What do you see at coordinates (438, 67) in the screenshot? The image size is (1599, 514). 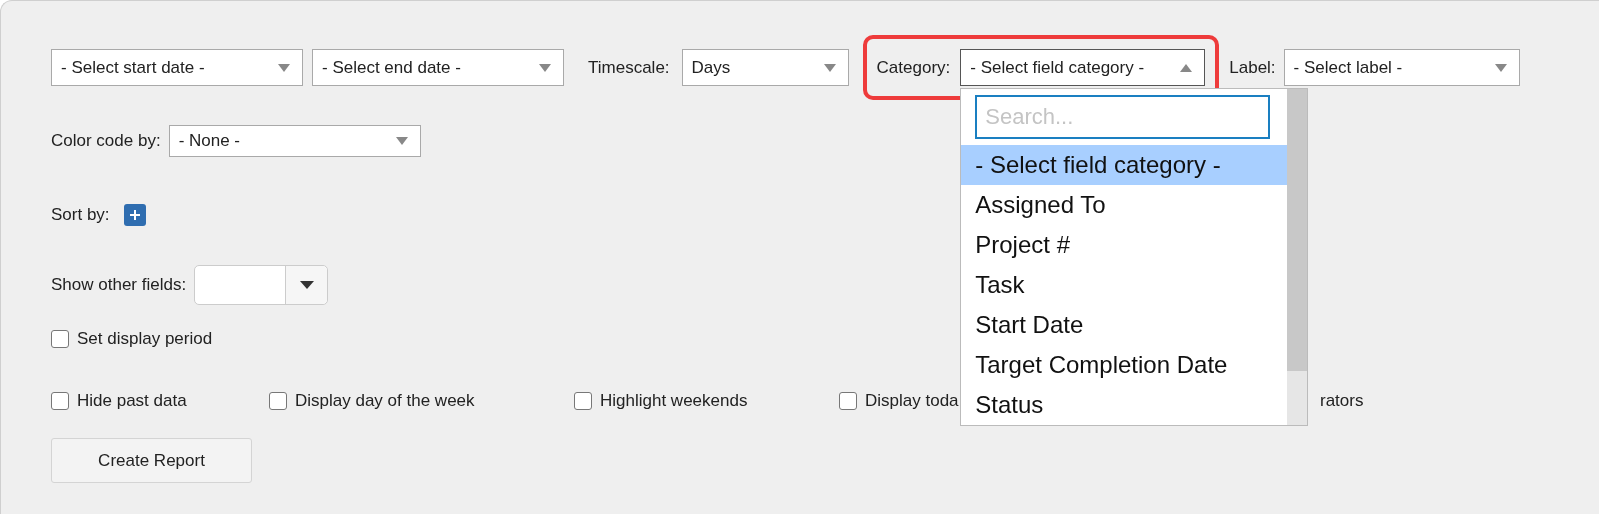 I see `end-date-select: - Select end date -` at bounding box center [438, 67].